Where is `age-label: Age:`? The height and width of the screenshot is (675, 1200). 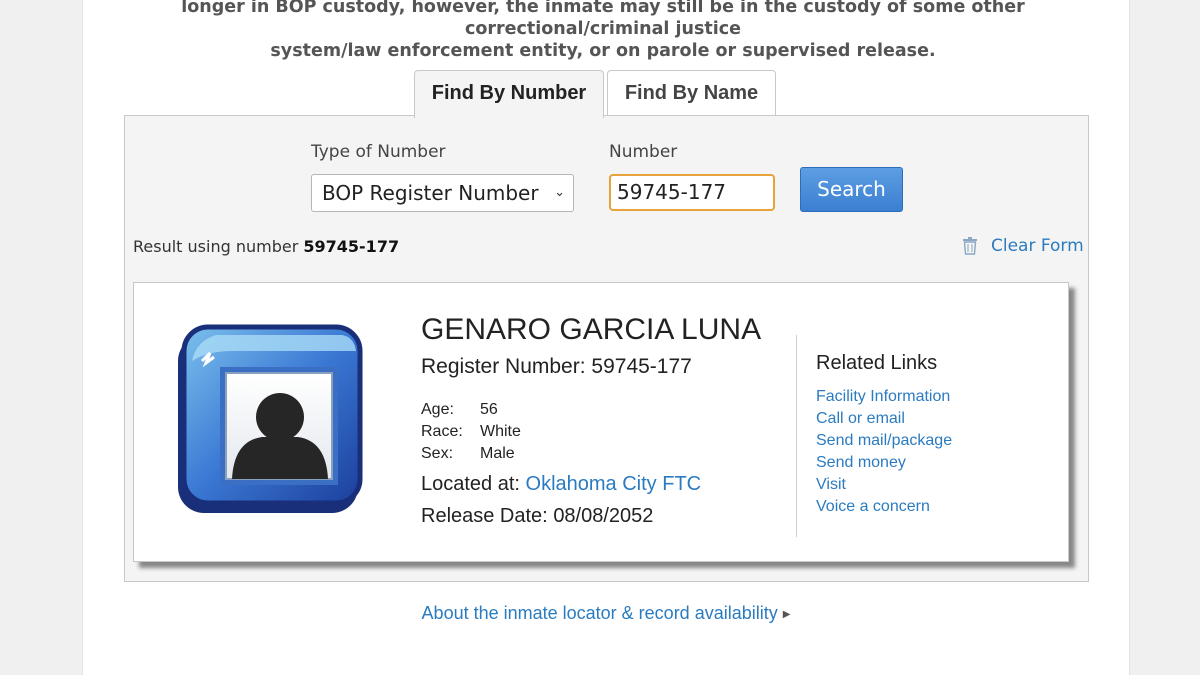 age-label: Age: is located at coordinates (437, 409).